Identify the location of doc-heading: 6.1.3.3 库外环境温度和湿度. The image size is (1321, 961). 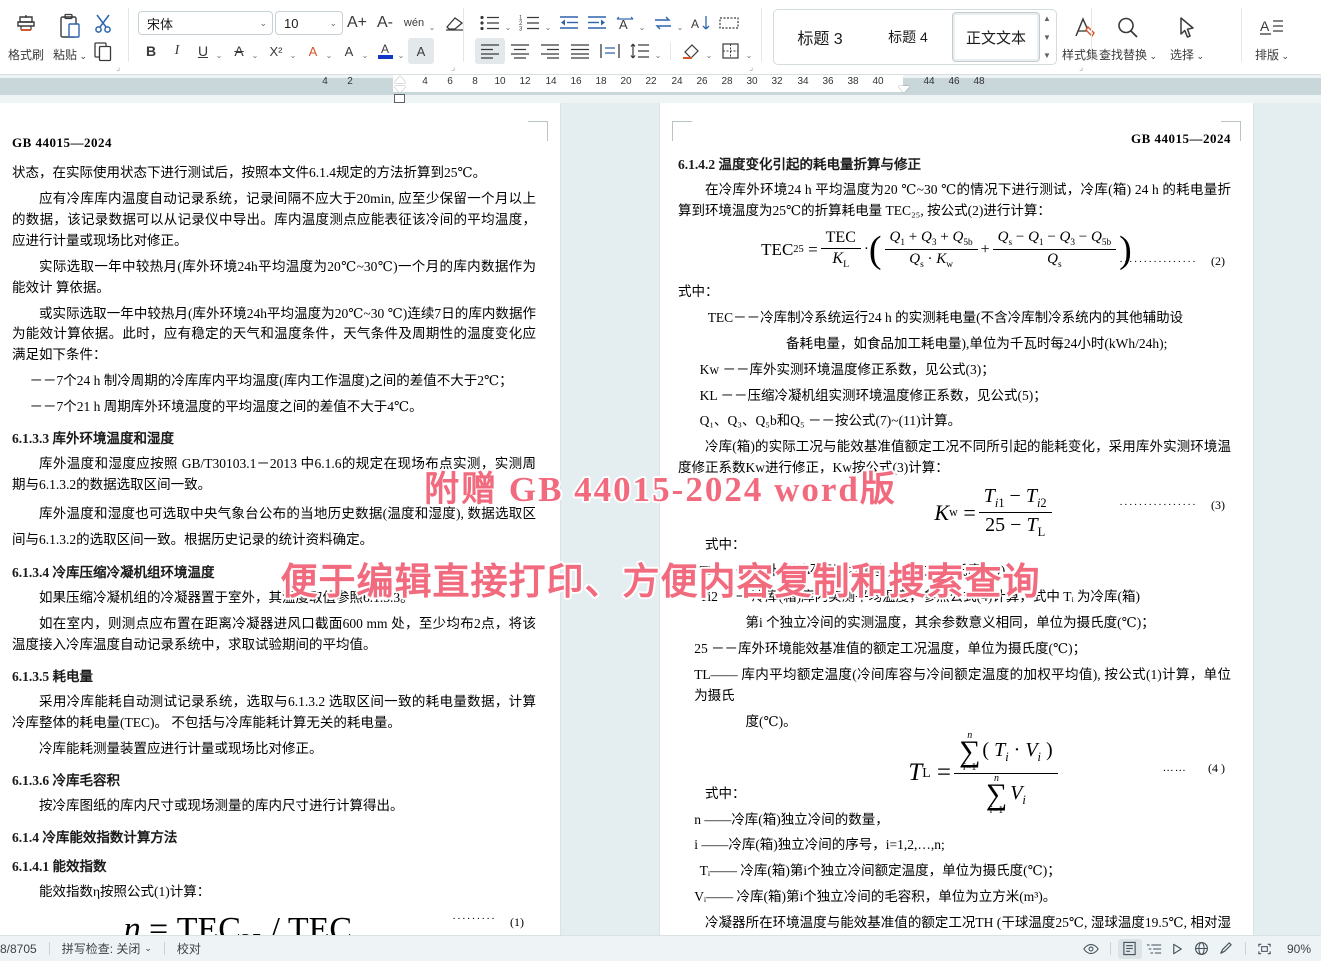
(93, 439).